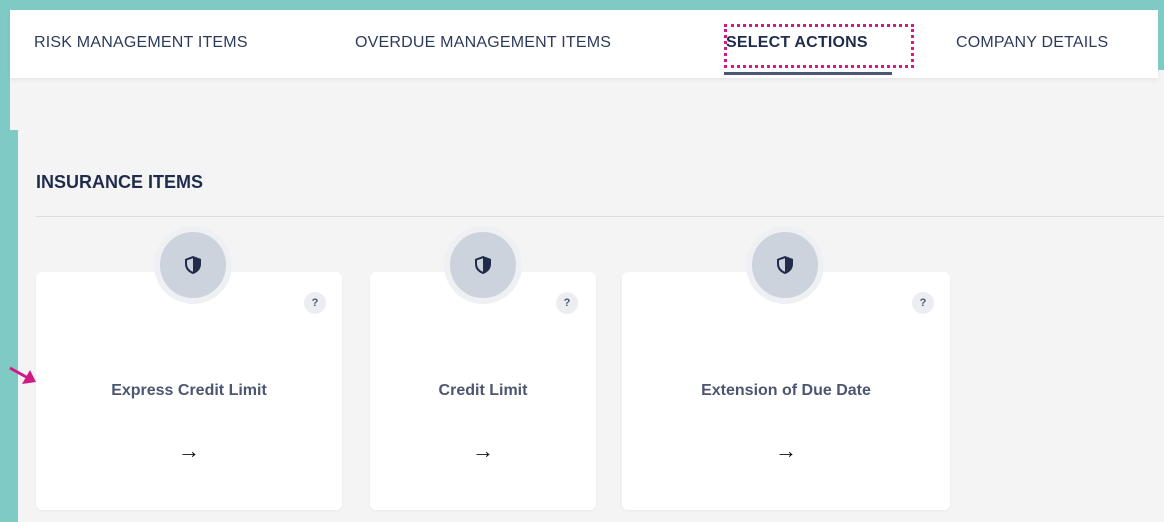  I want to click on tab-overdue-management-items: OVERDUE MANAGEMENT ITEMS, so click(483, 43).